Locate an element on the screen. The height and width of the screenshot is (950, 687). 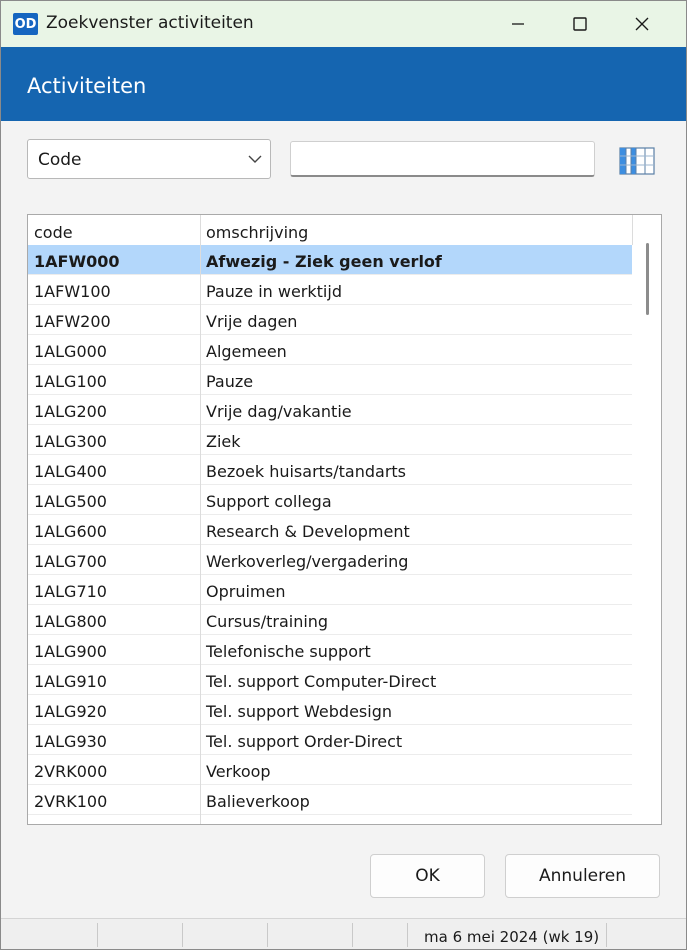
od-logo-icon: OD is located at coordinates (25, 24).